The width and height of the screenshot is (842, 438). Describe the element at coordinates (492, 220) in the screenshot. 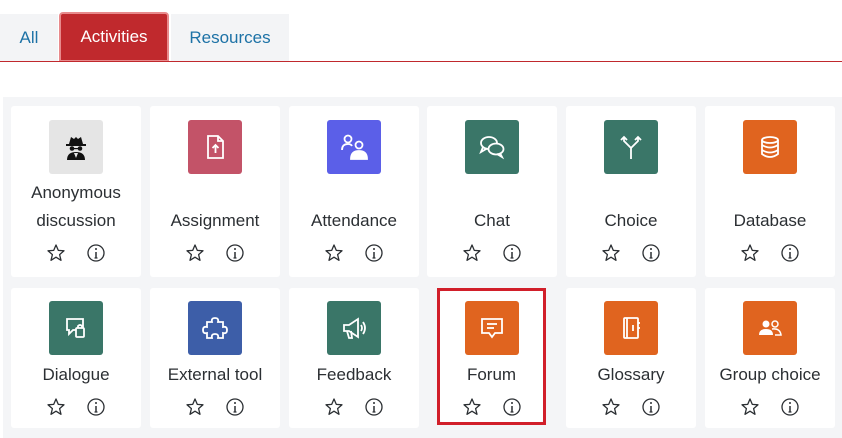

I see `activity-label: Chat` at that location.